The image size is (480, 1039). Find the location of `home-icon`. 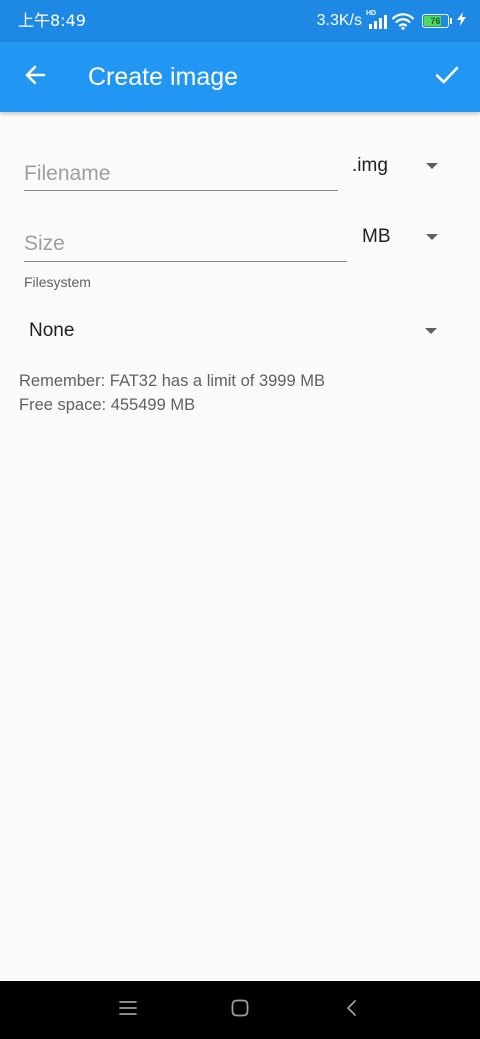

home-icon is located at coordinates (240, 1010).